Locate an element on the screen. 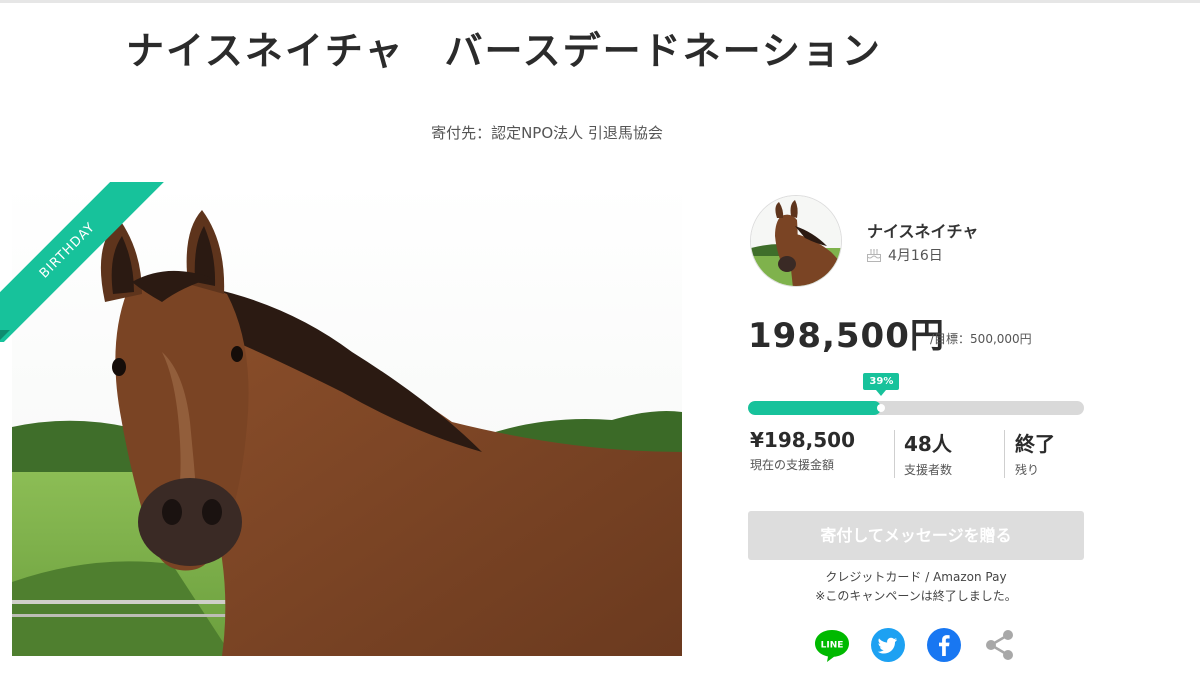  stat-remaining: 終了 残り is located at coordinates (1035, 453).